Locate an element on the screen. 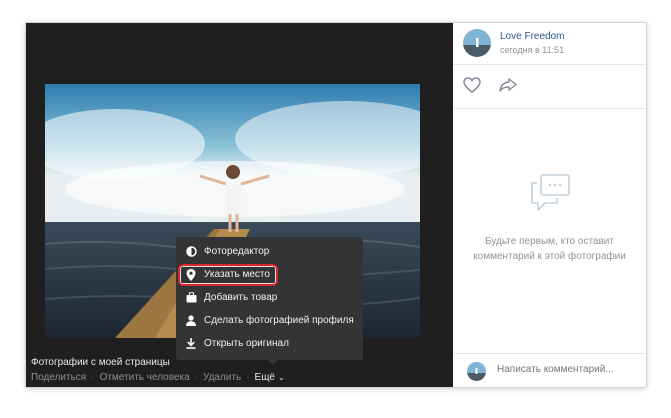 This screenshot has height=418, width=671. photo-caption: Фотографии с моей страницы is located at coordinates (100, 362).